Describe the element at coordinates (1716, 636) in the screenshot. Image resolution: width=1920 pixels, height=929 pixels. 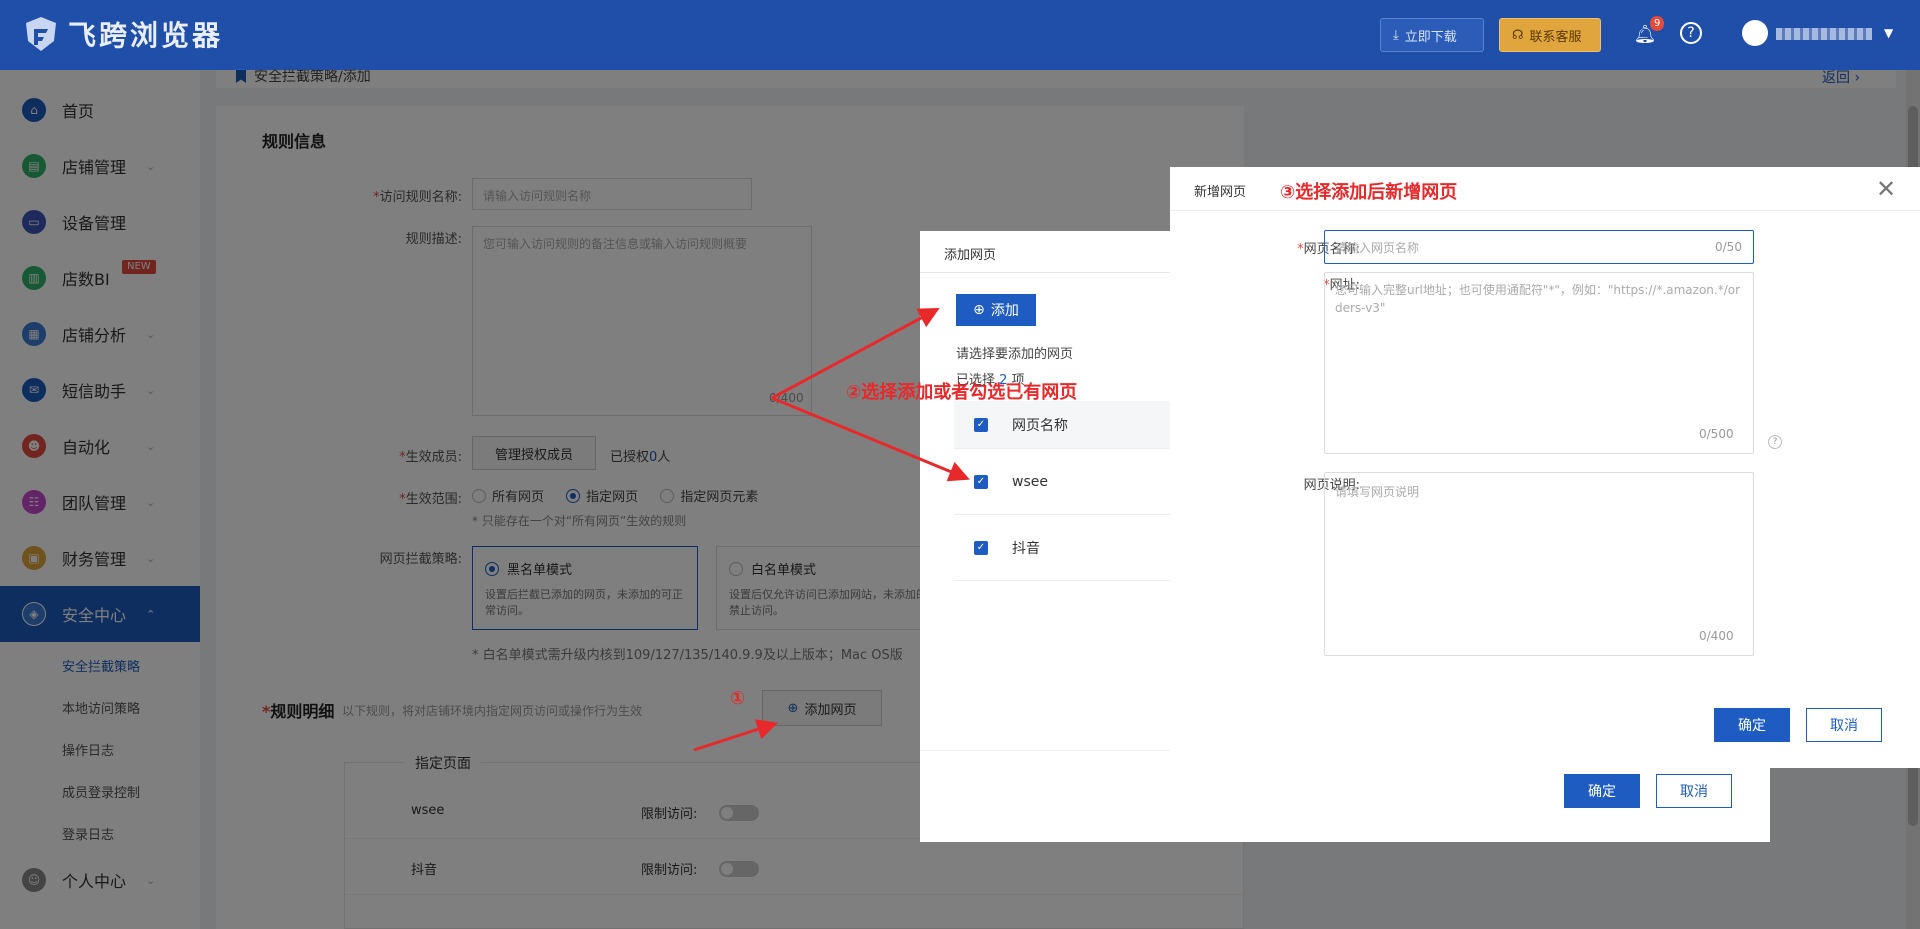
I see `page-desc-counter: 0/400` at that location.